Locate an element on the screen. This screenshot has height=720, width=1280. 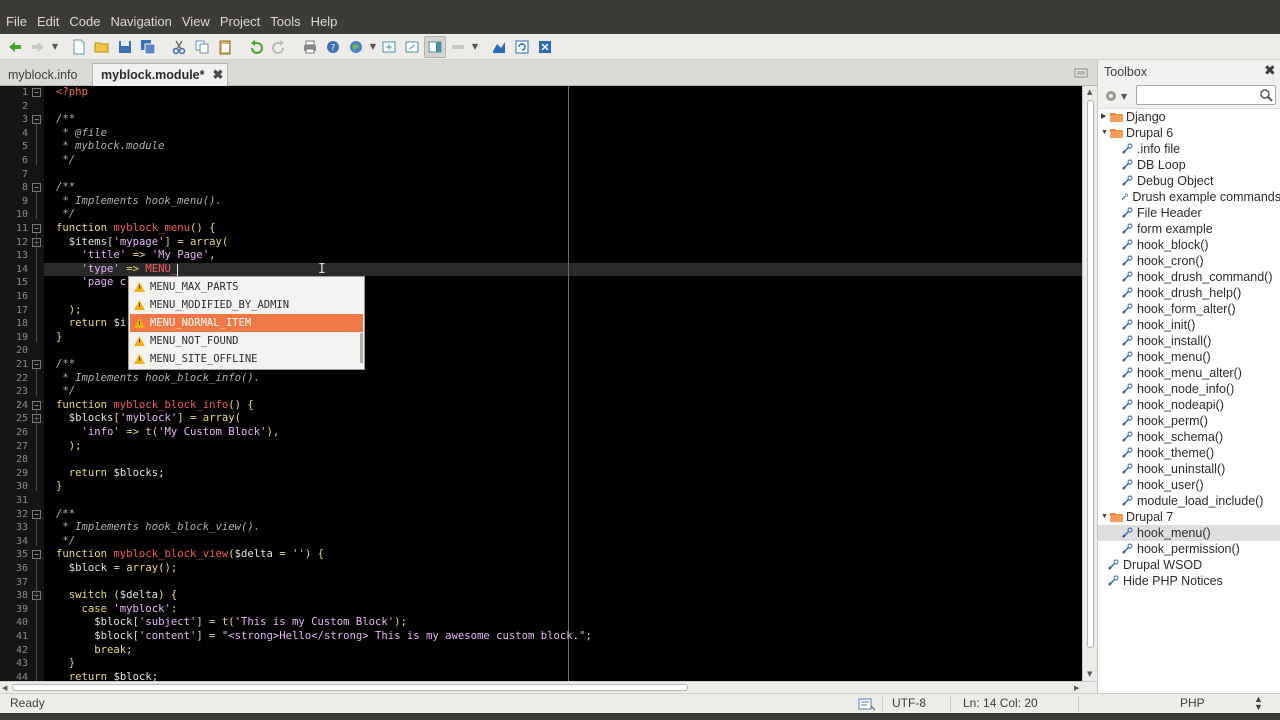
find-button is located at coordinates (389, 47).